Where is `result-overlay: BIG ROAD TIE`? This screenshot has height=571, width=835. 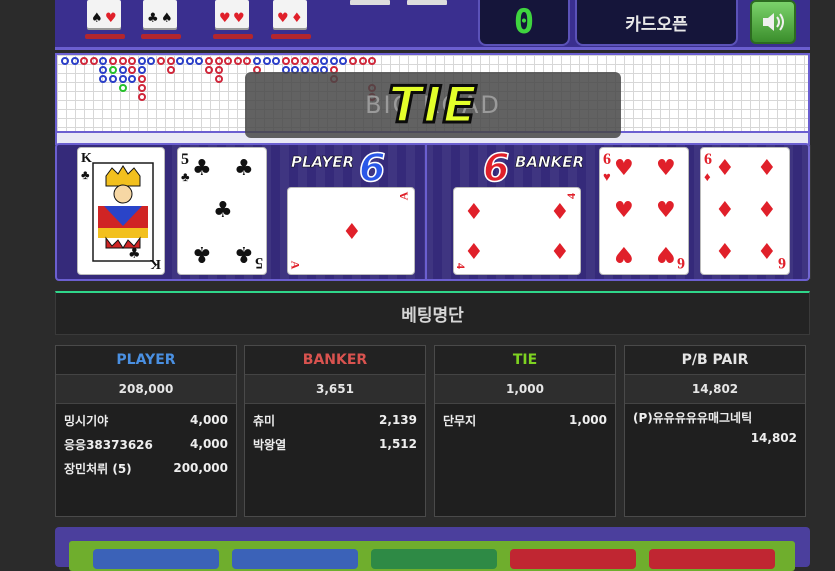
result-overlay: BIG ROAD TIE is located at coordinates (433, 105).